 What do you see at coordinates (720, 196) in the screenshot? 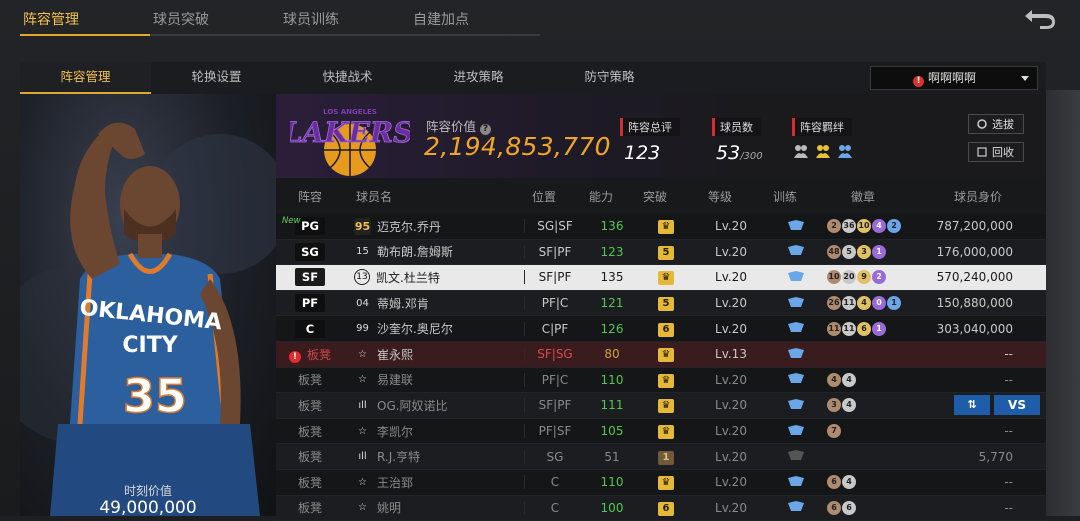
I see `col-level: 等级` at bounding box center [720, 196].